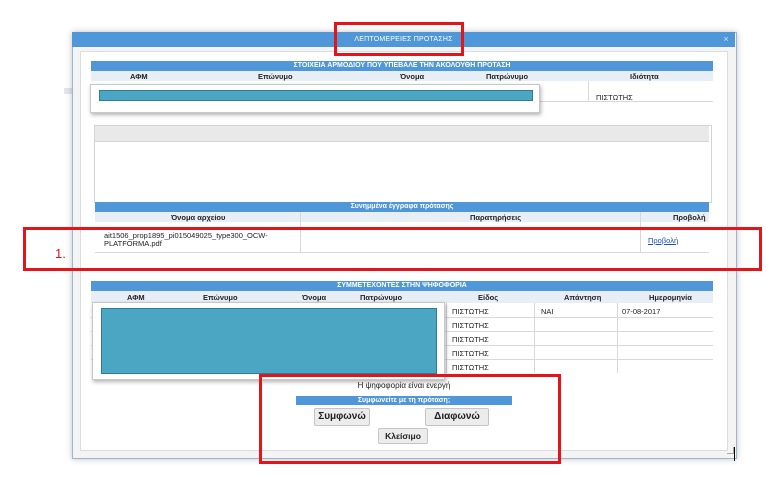  Describe the element at coordinates (547, 311) in the screenshot. I see `vote-row-1-answer: ΝΑΙ` at that location.